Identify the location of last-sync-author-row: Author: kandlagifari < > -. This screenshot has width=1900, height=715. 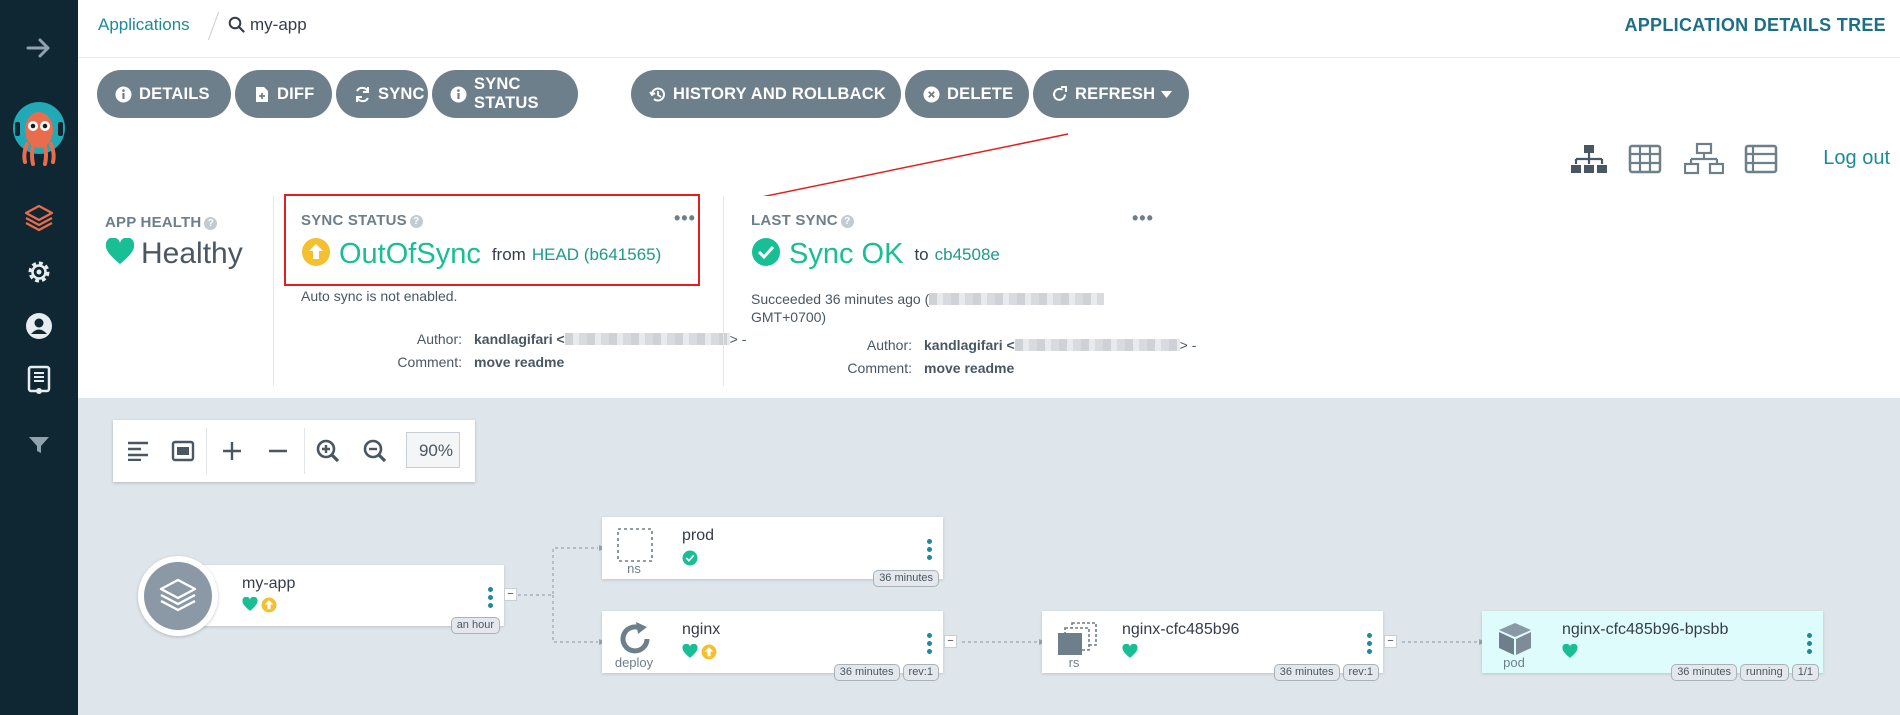
(979, 345).